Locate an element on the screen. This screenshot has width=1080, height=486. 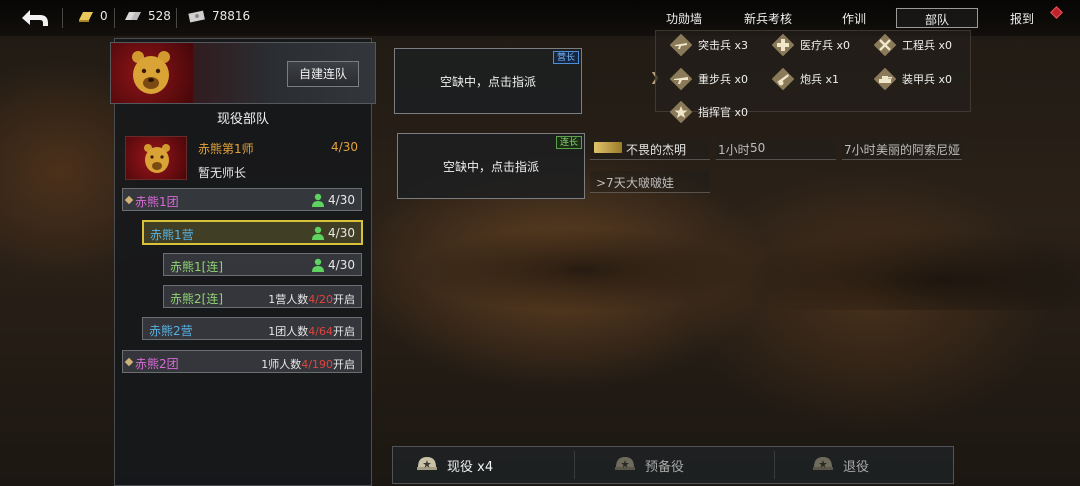
candidate-row: >7天 大啵啵娃 is located at coordinates (650, 182).